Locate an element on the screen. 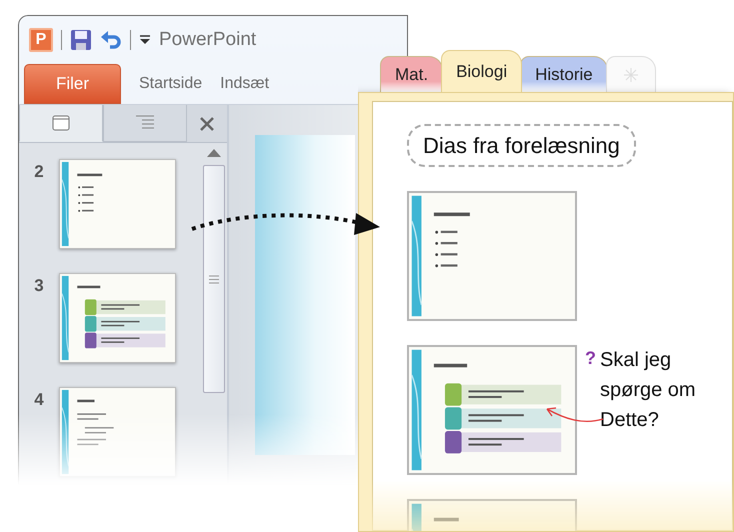  close-button is located at coordinates (207, 123).